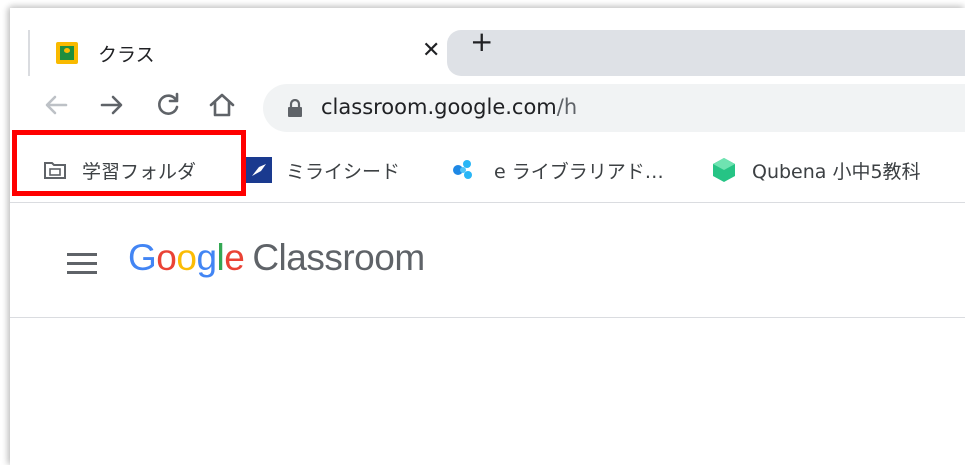 This screenshot has height=465, width=965. Describe the element at coordinates (462, 169) in the screenshot. I see `elibrary-icon` at that location.